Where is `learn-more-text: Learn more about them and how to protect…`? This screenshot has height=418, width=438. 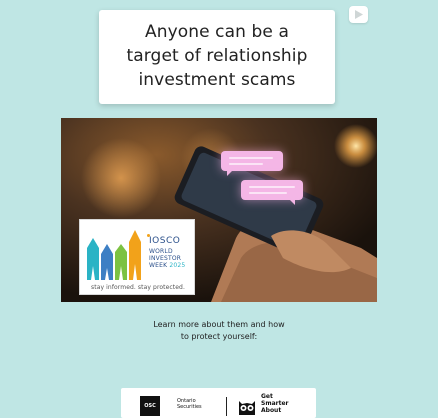 learn-more-text: Learn more about them and how to protect… is located at coordinates (219, 331).